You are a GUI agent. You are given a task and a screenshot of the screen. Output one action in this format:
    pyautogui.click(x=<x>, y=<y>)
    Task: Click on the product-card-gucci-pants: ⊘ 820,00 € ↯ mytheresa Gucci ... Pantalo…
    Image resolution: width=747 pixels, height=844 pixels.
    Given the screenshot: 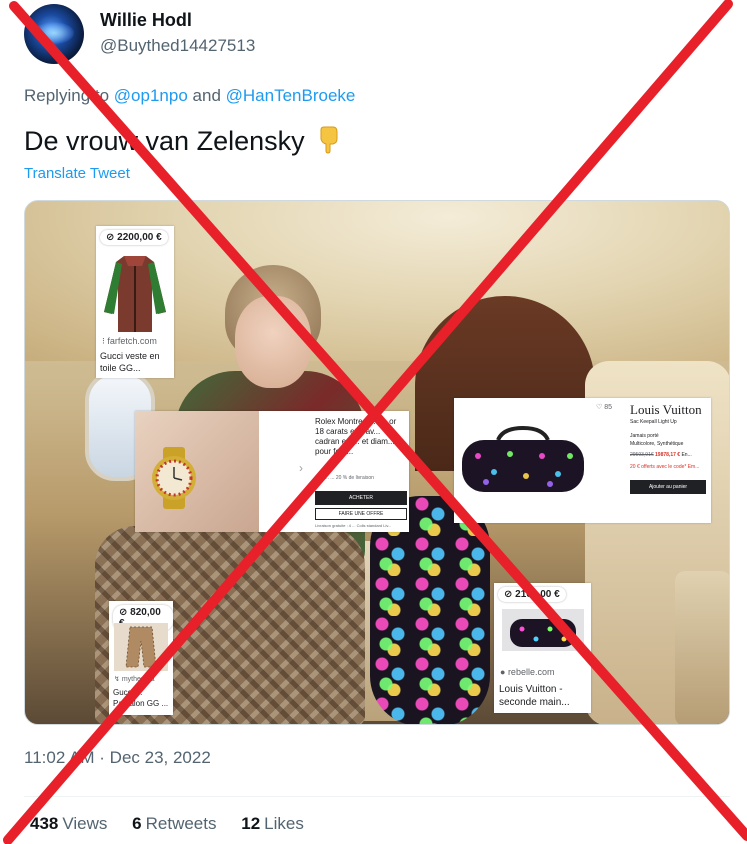 What is the action you would take?
    pyautogui.click(x=141, y=658)
    